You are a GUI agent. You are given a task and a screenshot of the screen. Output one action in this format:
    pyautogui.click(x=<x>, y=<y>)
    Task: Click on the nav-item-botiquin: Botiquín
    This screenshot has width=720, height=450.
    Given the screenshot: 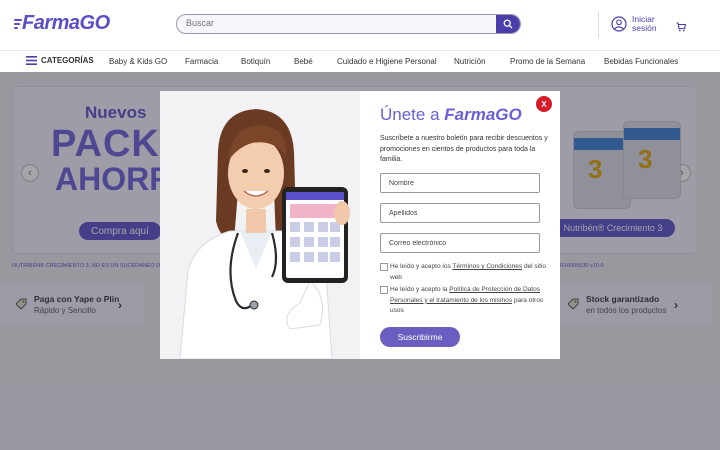 What is the action you would take?
    pyautogui.click(x=255, y=61)
    